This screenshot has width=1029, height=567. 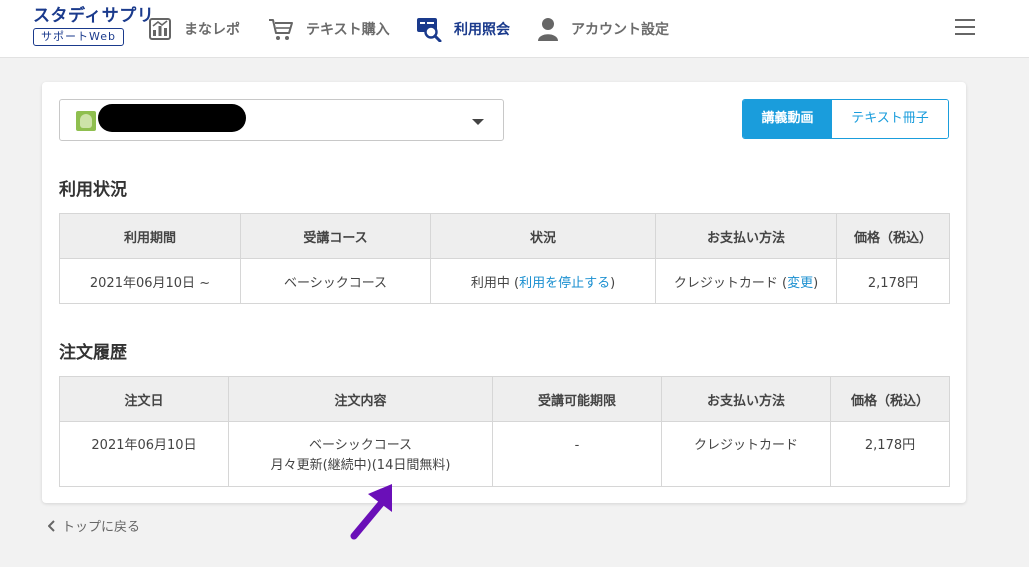 I want to click on user-icon, so click(x=548, y=29).